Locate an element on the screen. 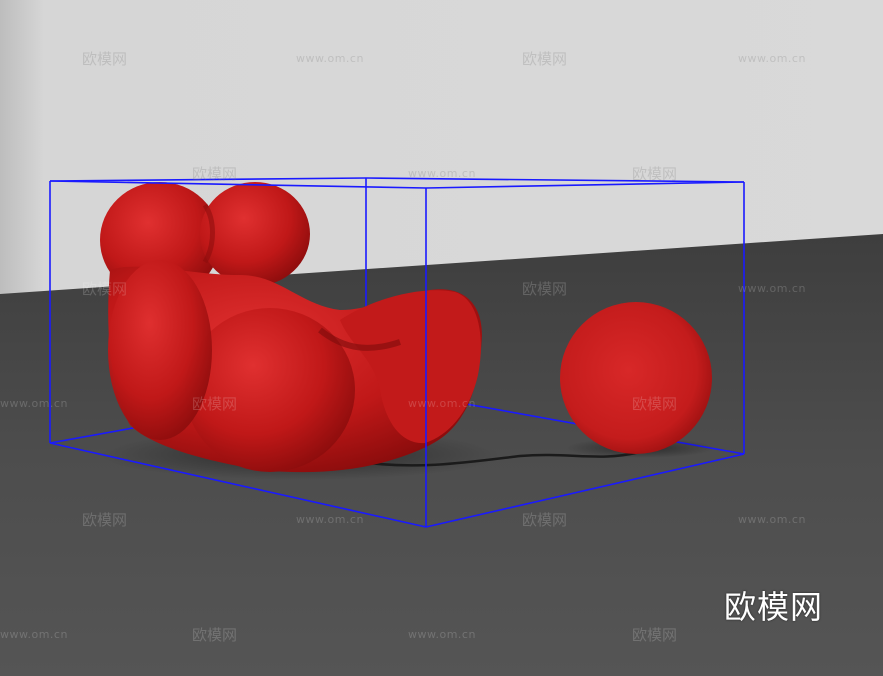  logo-watermark: 欧模网 is located at coordinates (774, 607).